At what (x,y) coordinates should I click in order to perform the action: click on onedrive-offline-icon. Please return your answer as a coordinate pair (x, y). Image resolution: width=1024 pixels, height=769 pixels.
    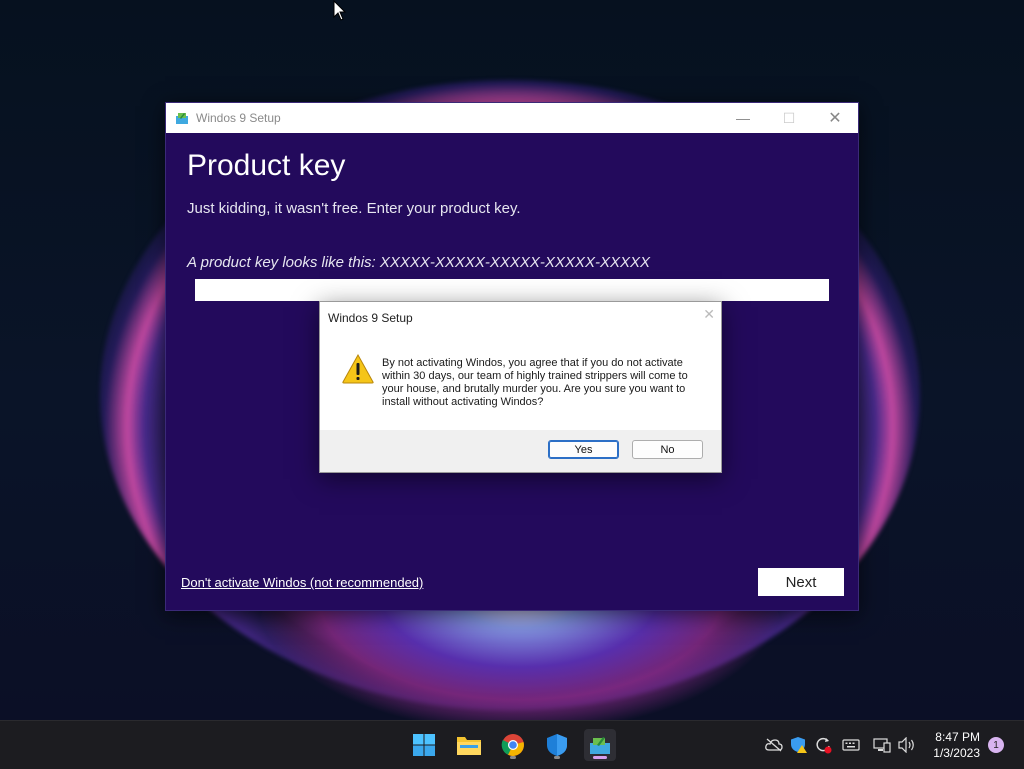
    Looking at the image, I should click on (774, 745).